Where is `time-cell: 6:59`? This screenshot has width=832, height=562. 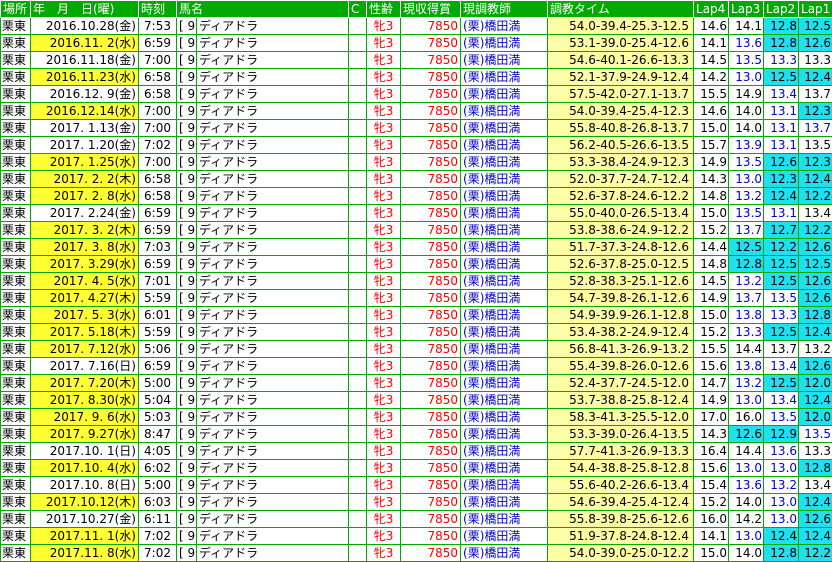 time-cell: 6:59 is located at coordinates (158, 264).